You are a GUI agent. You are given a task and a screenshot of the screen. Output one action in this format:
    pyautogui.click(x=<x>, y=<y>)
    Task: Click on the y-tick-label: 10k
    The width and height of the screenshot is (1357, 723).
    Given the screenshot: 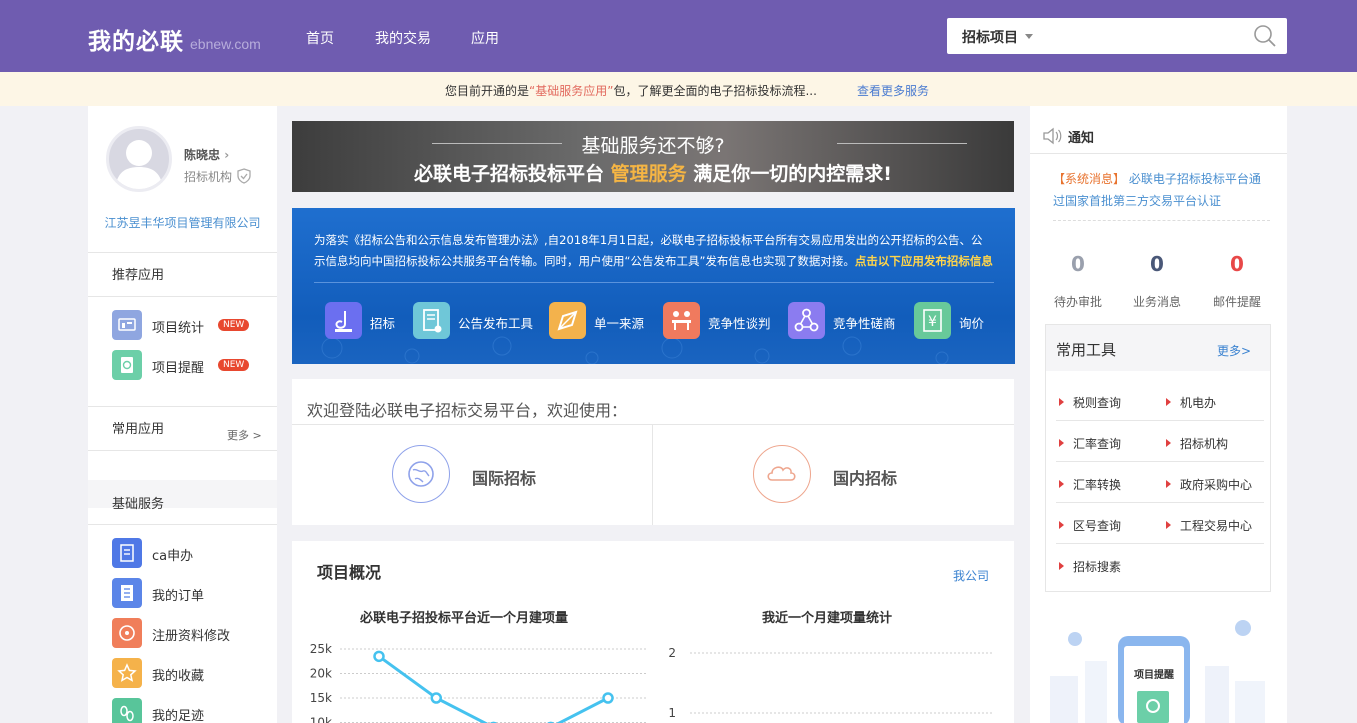 What is the action you would take?
    pyautogui.click(x=321, y=719)
    